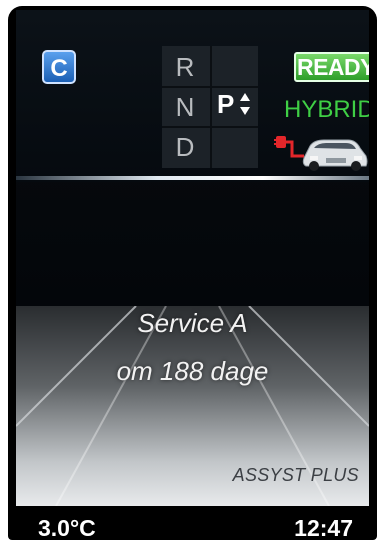 Image resolution: width=385 pixels, height=540 pixels. What do you see at coordinates (59, 67) in the screenshot?
I see `c-mode-badge: C` at bounding box center [59, 67].